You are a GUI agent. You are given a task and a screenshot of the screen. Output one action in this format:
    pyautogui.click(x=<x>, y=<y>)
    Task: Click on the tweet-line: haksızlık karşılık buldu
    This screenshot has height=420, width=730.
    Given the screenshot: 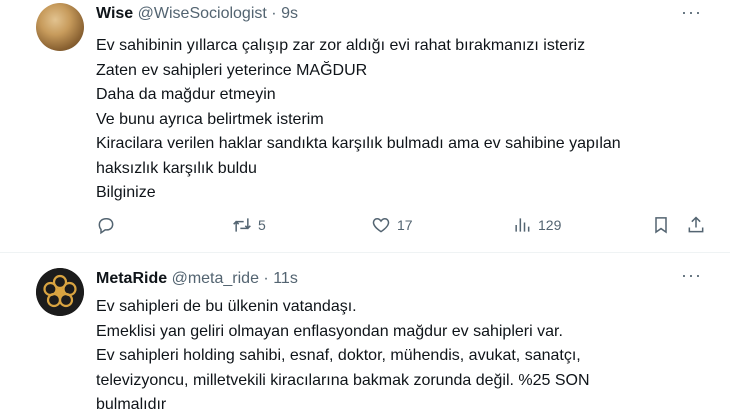 What is the action you would take?
    pyautogui.click(x=176, y=168)
    